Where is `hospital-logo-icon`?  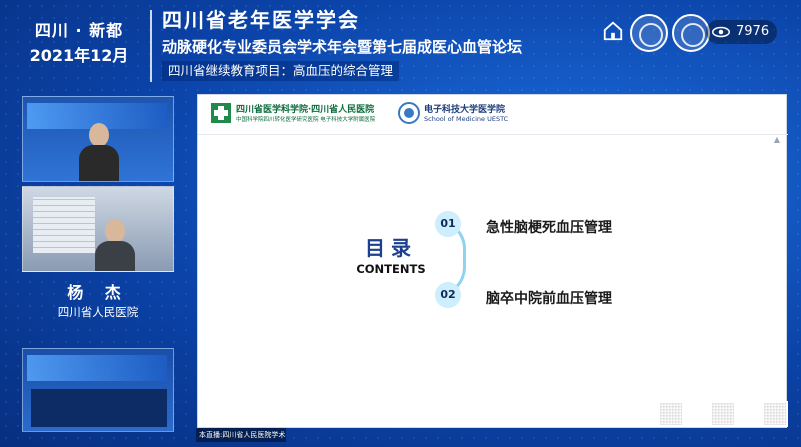
hospital-logo-icon is located at coordinates (691, 33).